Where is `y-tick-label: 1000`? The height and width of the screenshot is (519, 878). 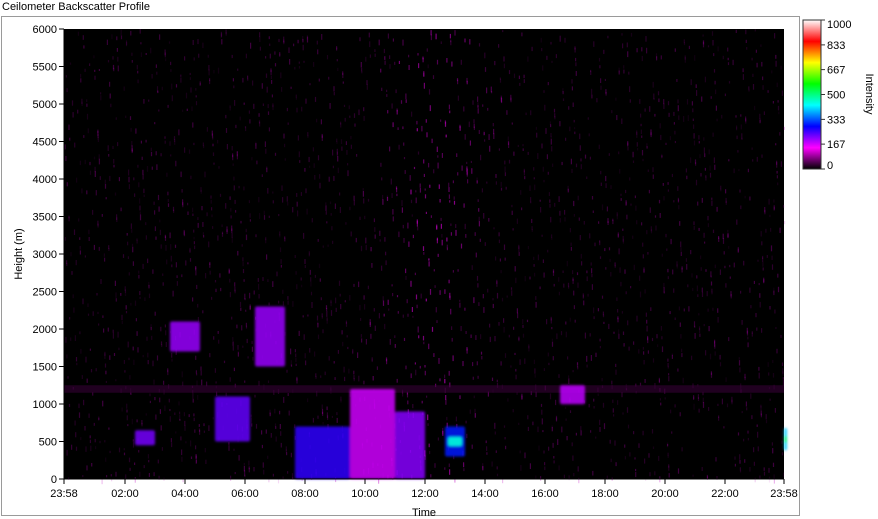 y-tick-label: 1000 is located at coordinates (45, 405).